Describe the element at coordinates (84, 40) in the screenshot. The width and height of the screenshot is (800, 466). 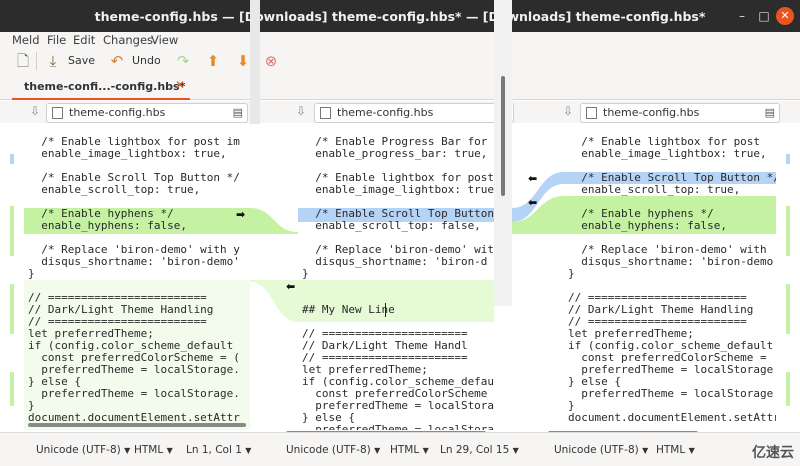
I see `menu-edit: Edit` at that location.